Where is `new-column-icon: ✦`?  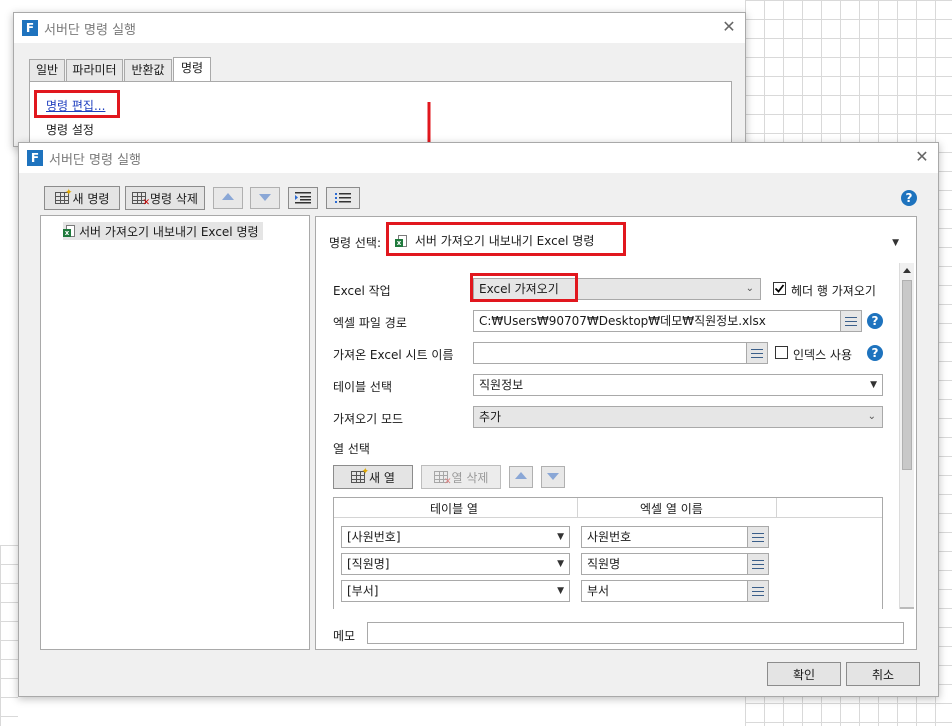
new-column-icon: ✦ is located at coordinates (360, 475).